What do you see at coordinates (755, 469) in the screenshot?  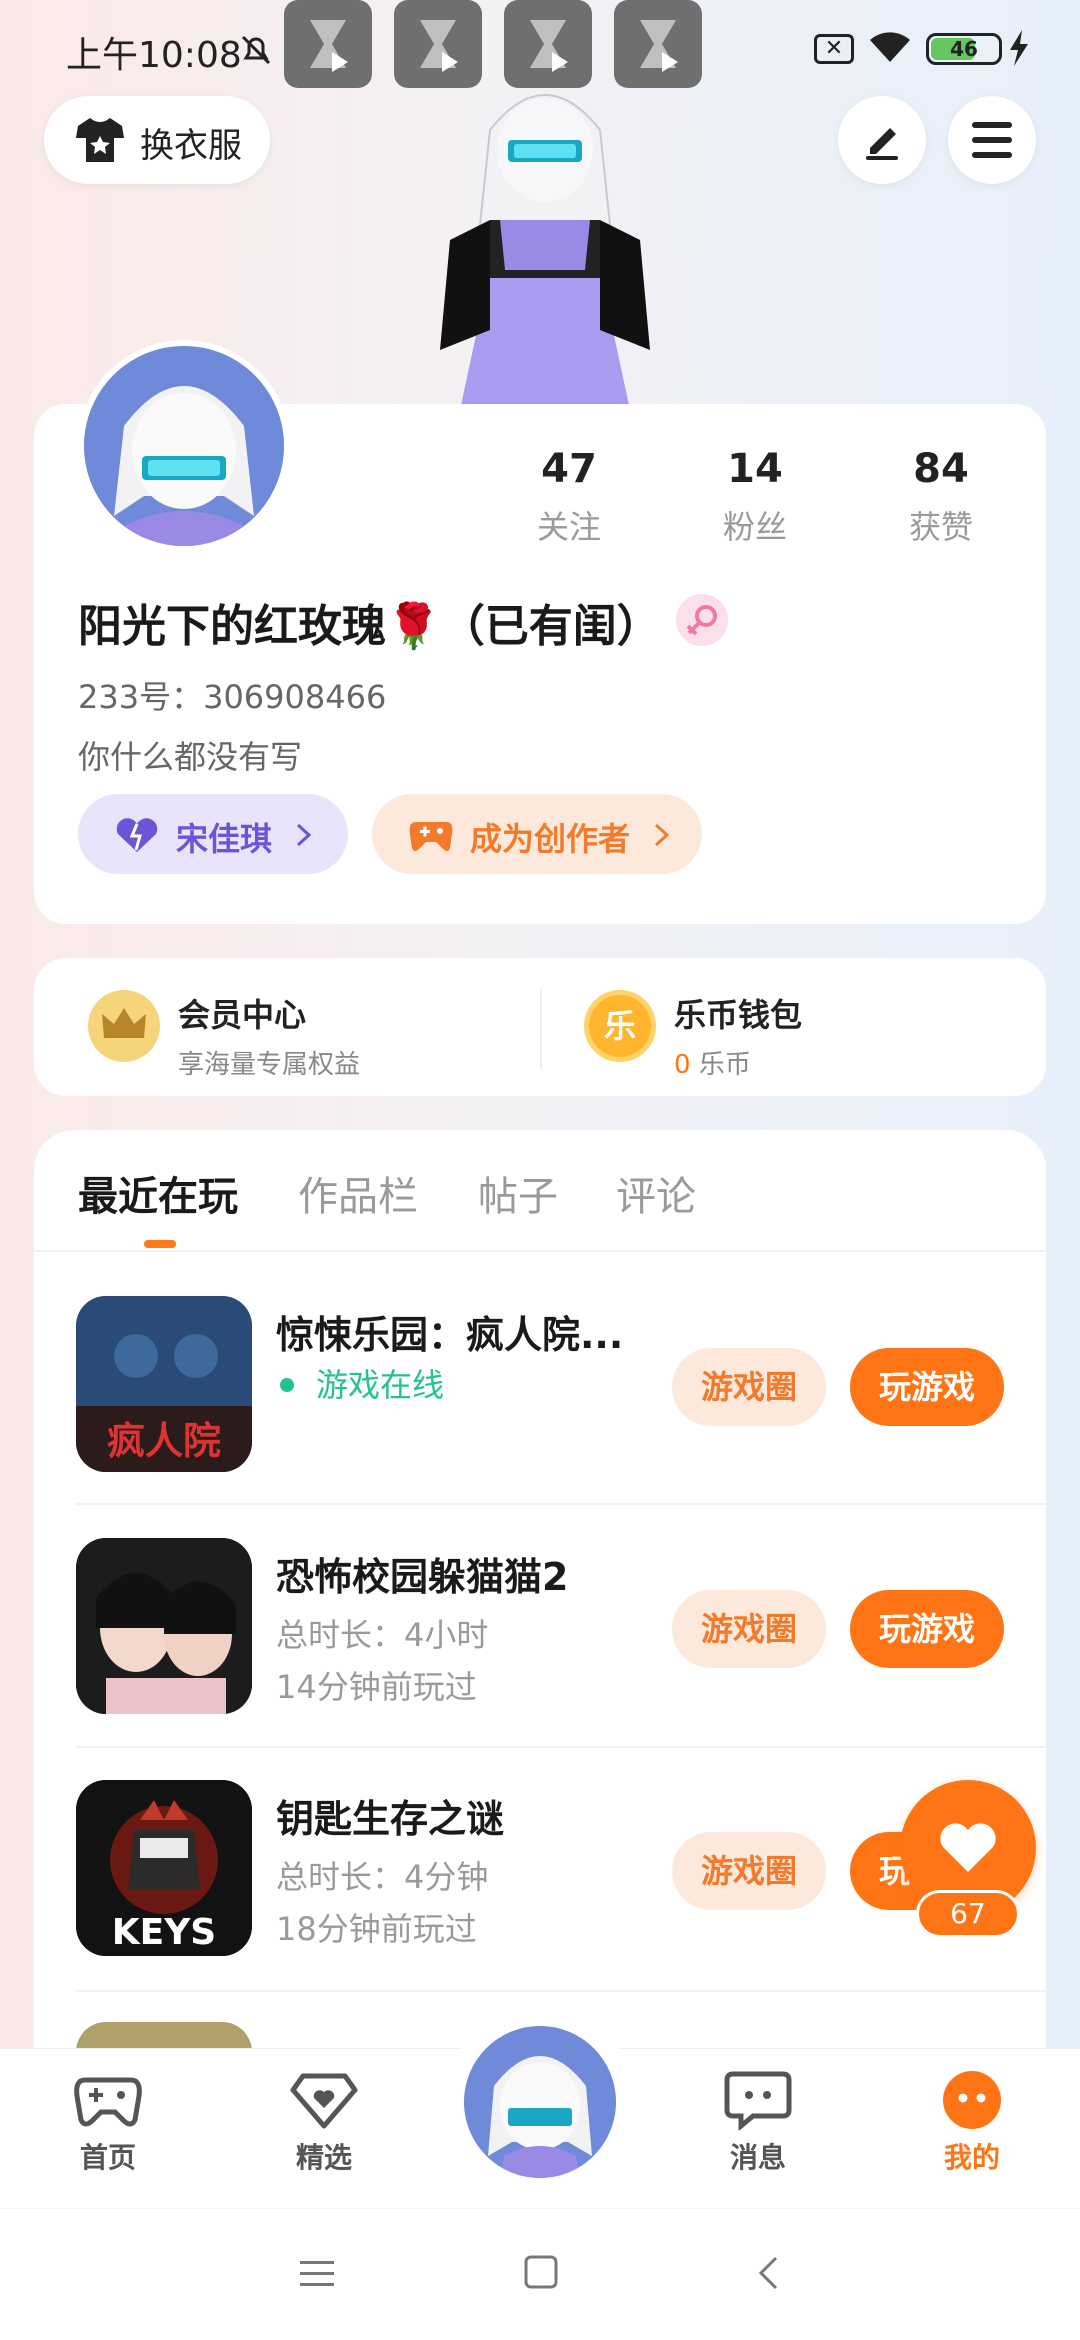 I see `stat-value: 14` at bounding box center [755, 469].